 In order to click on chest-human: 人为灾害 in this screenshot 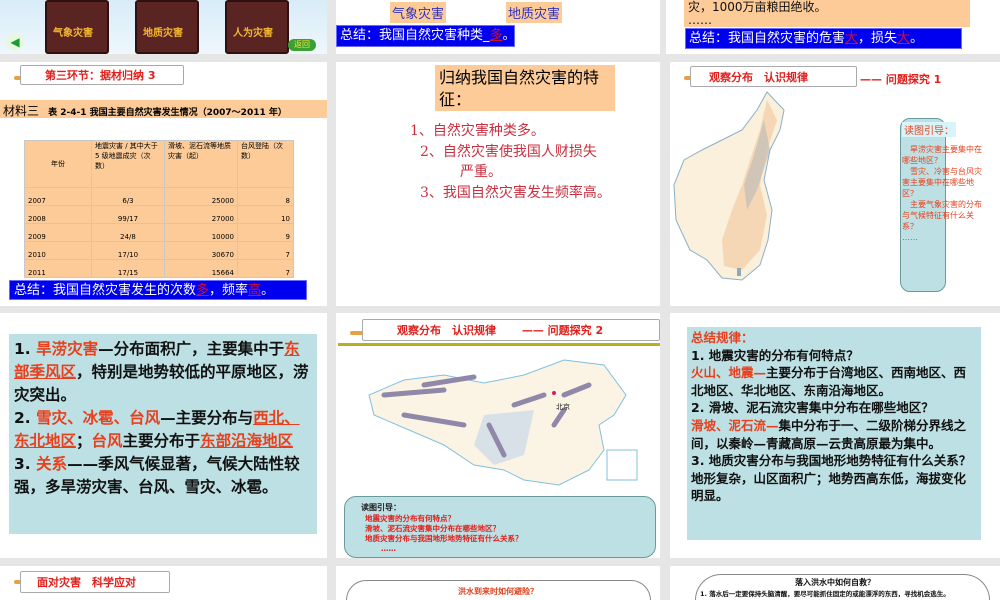, I will do `click(257, 27)`.